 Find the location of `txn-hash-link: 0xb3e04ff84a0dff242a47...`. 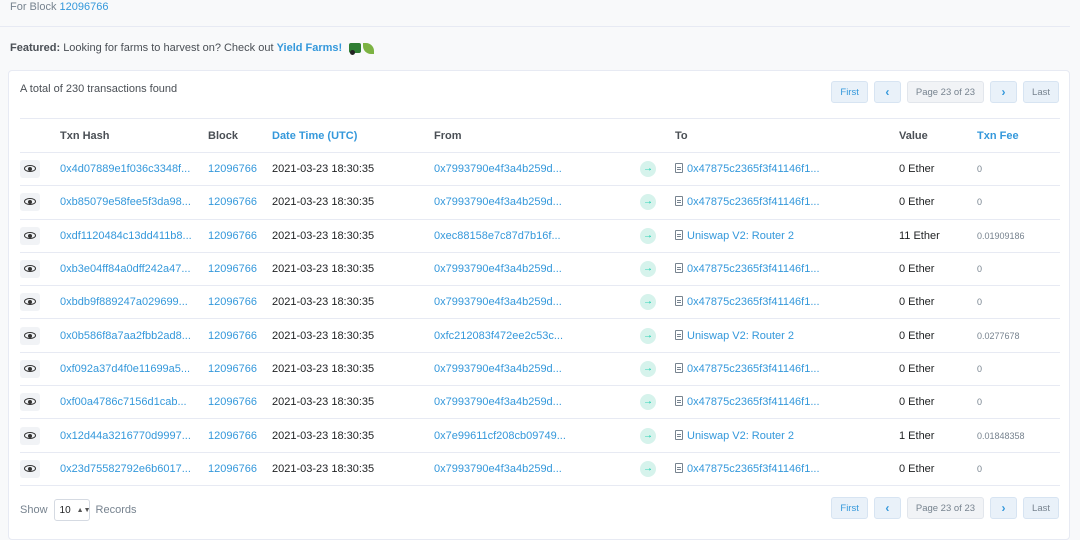

txn-hash-link: 0xb3e04ff84a0dff242a47... is located at coordinates (125, 269).